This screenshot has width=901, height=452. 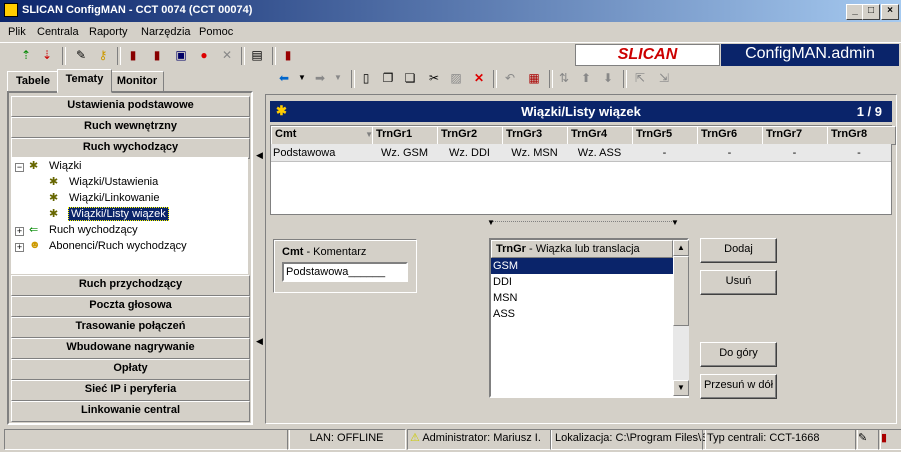 I want to click on menu-plik: Plik, so click(x=17, y=32).